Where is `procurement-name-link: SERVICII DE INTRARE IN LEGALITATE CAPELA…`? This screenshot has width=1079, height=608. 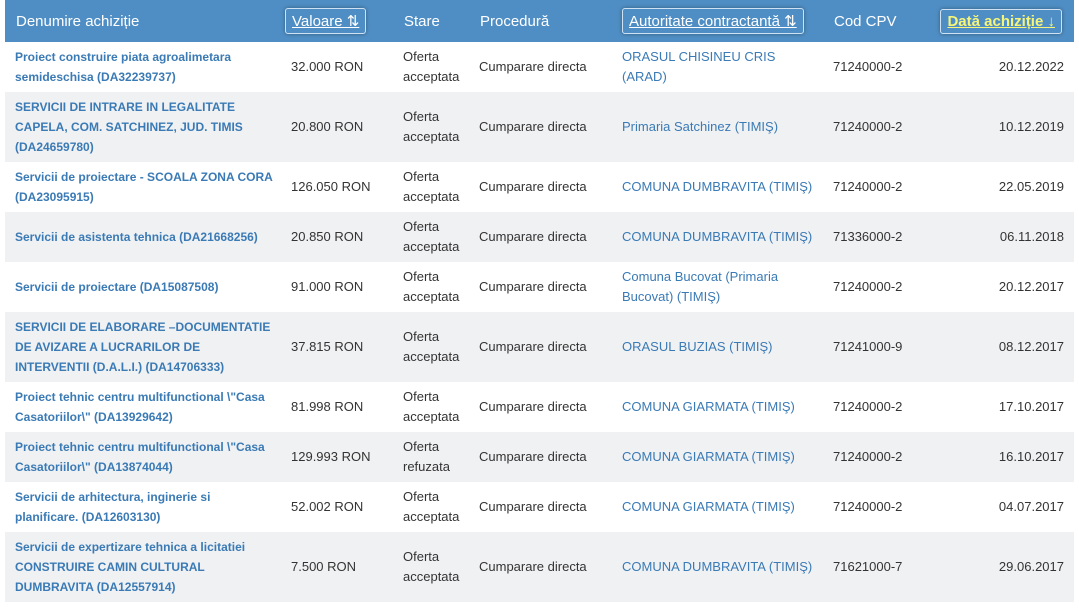
procurement-name-link: SERVICII DE INTRARE IN LEGALITATE CAPELA… is located at coordinates (129, 127).